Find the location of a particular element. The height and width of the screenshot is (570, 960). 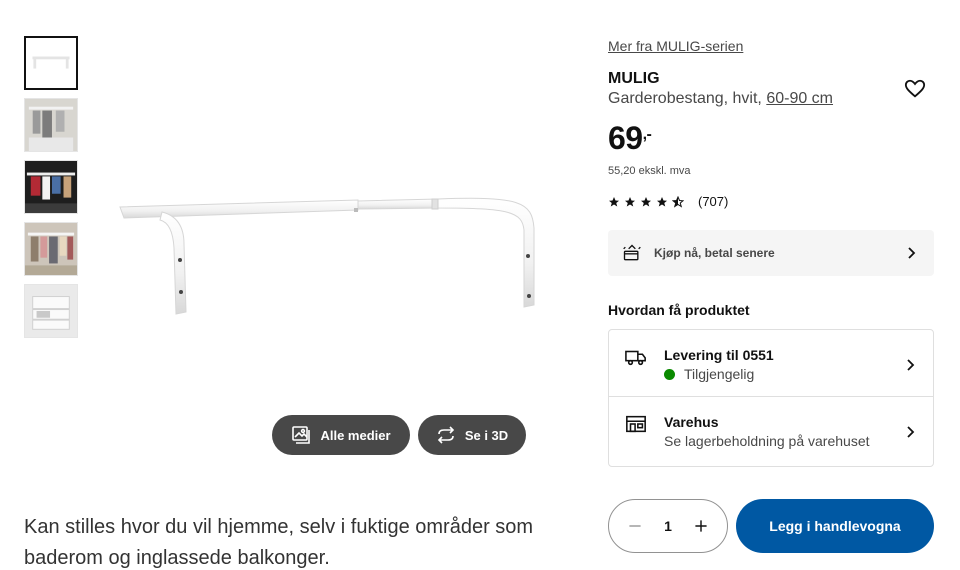

increase-quantity-button is located at coordinates (701, 526).